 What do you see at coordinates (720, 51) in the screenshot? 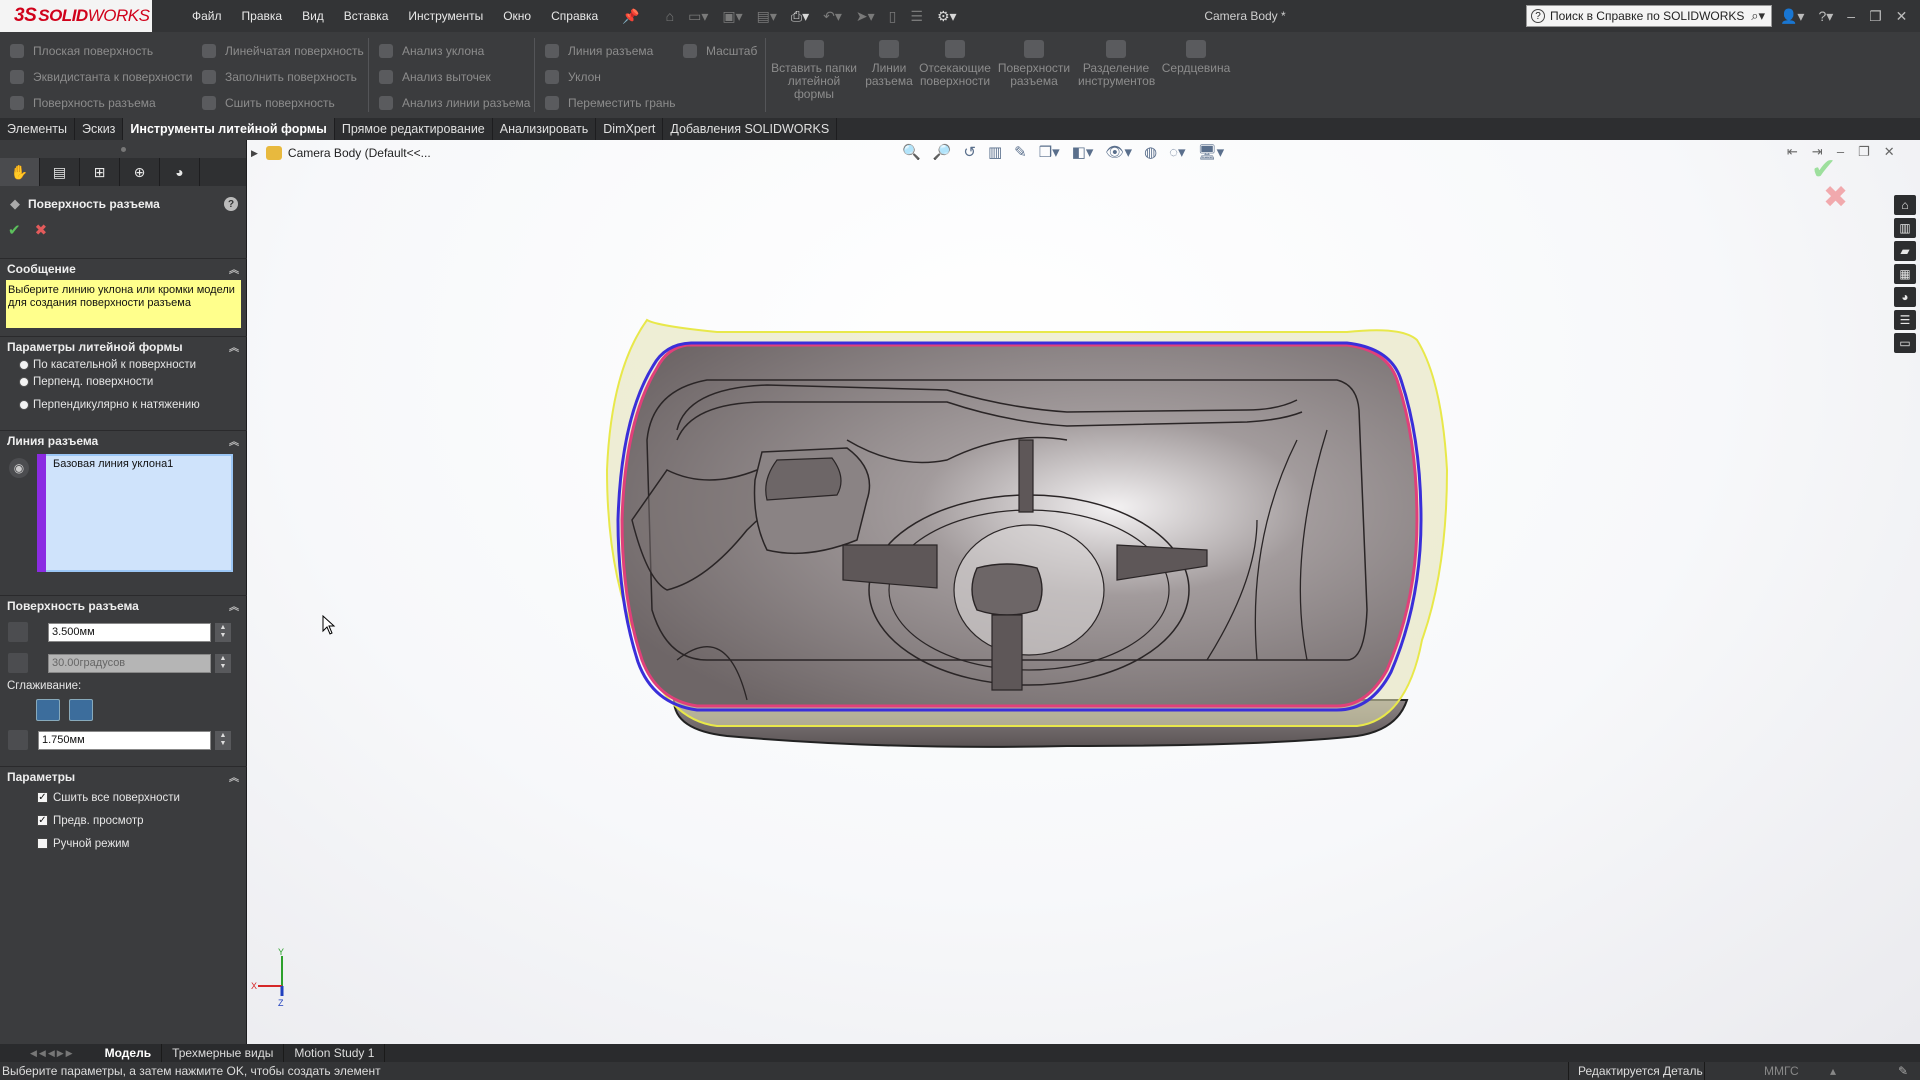
I see `scale-button: Масштаб` at bounding box center [720, 51].